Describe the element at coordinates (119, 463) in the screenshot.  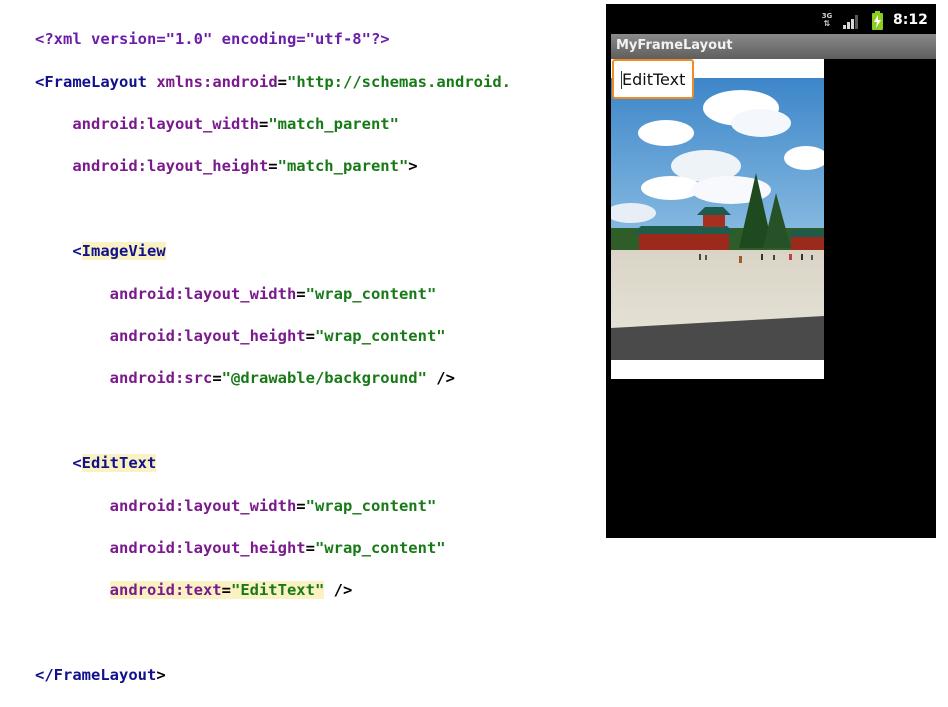
I see `edittext-tag: EditText` at that location.